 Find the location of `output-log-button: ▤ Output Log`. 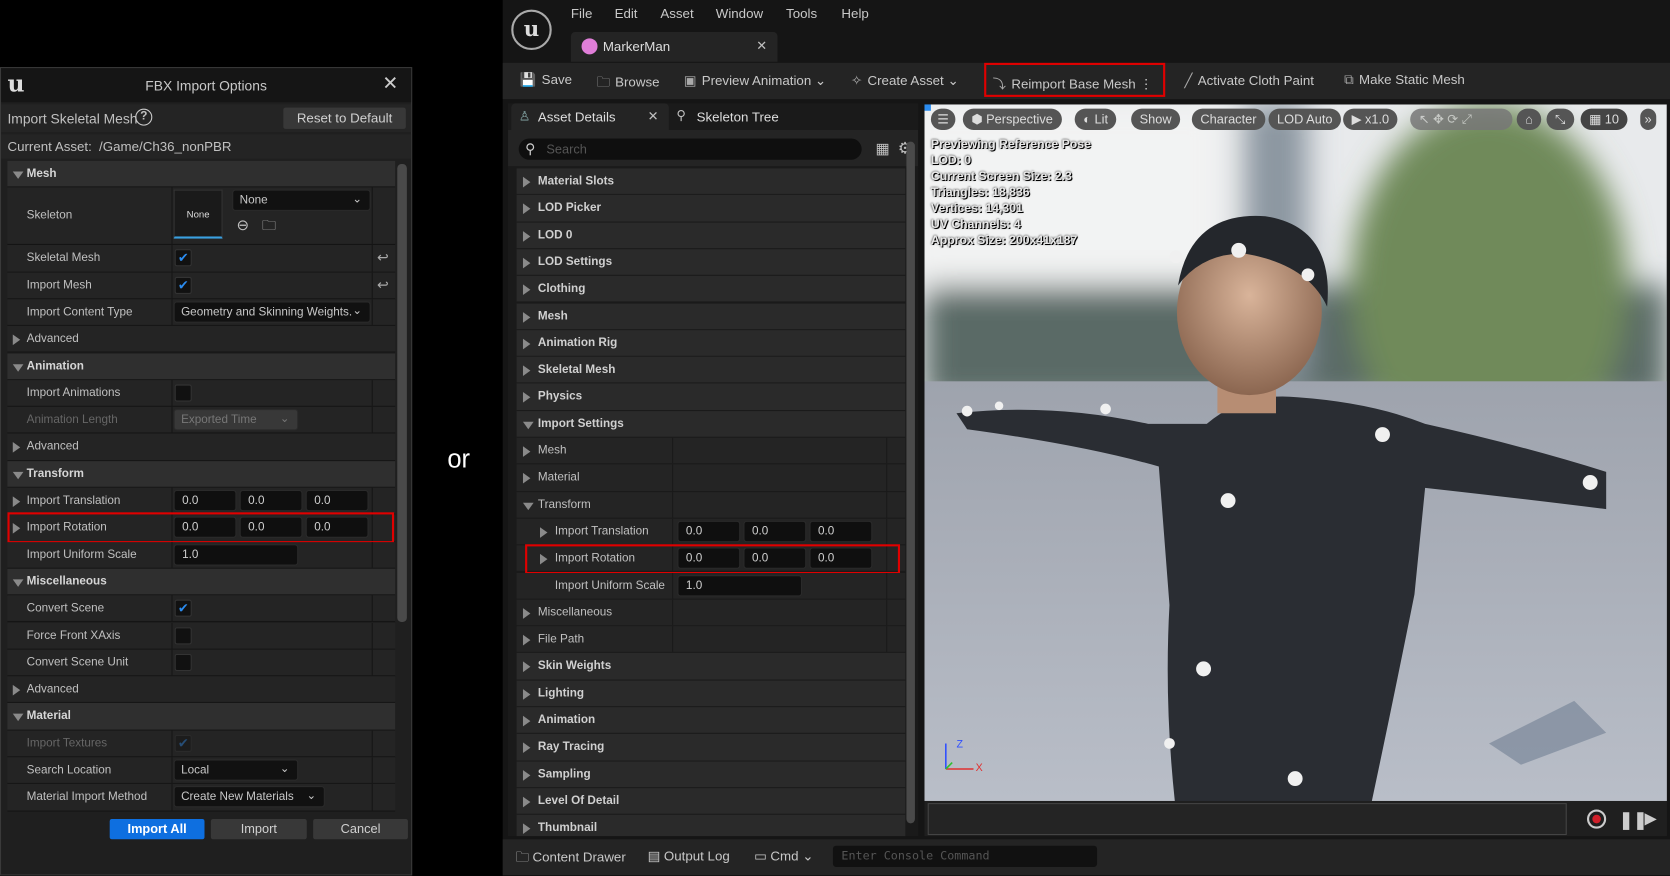

output-log-button: ▤ Output Log is located at coordinates (689, 856).